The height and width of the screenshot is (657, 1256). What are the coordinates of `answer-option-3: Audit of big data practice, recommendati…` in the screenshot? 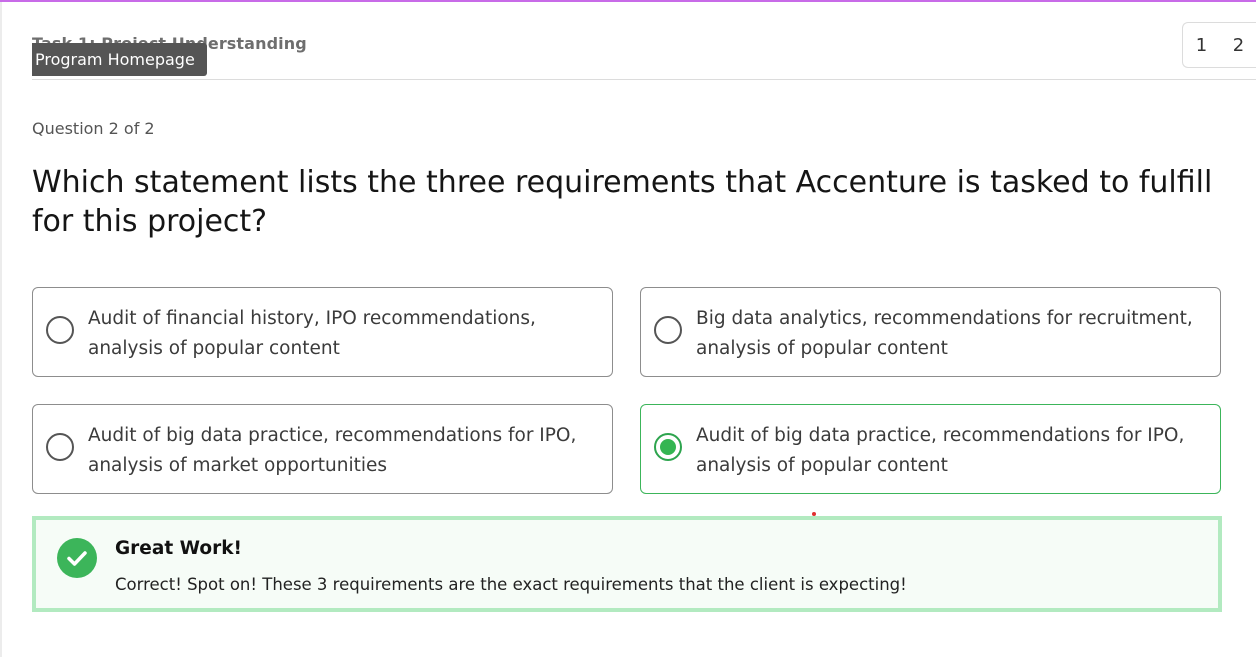 It's located at (322, 449).